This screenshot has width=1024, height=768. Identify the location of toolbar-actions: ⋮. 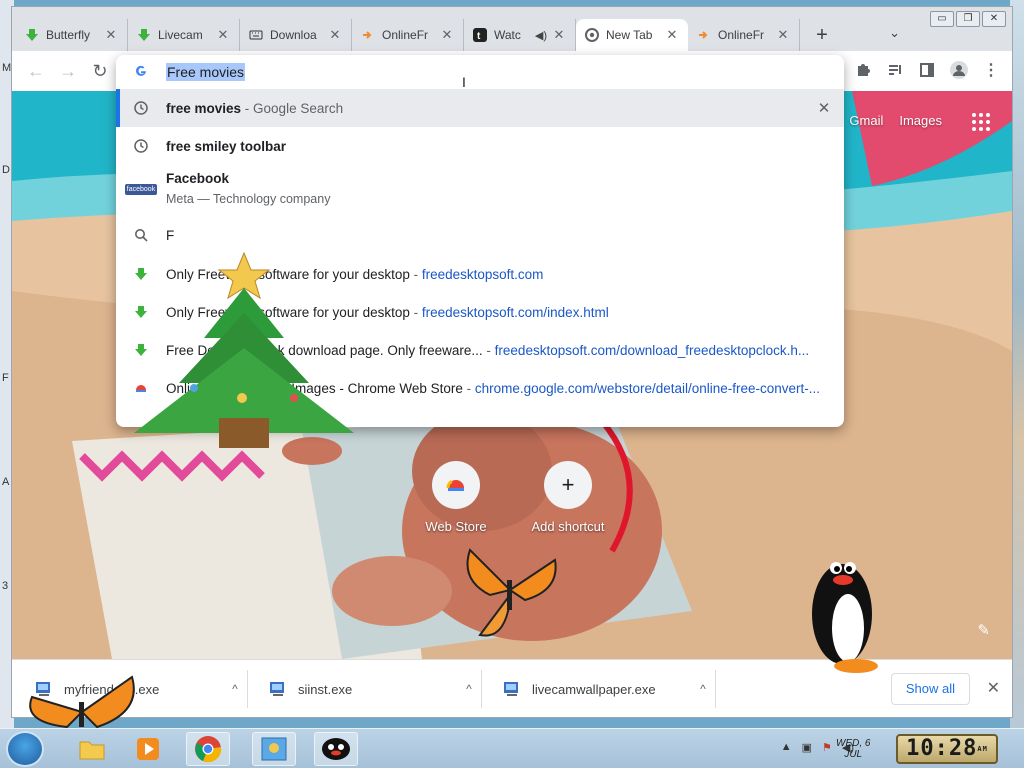
(927, 70).